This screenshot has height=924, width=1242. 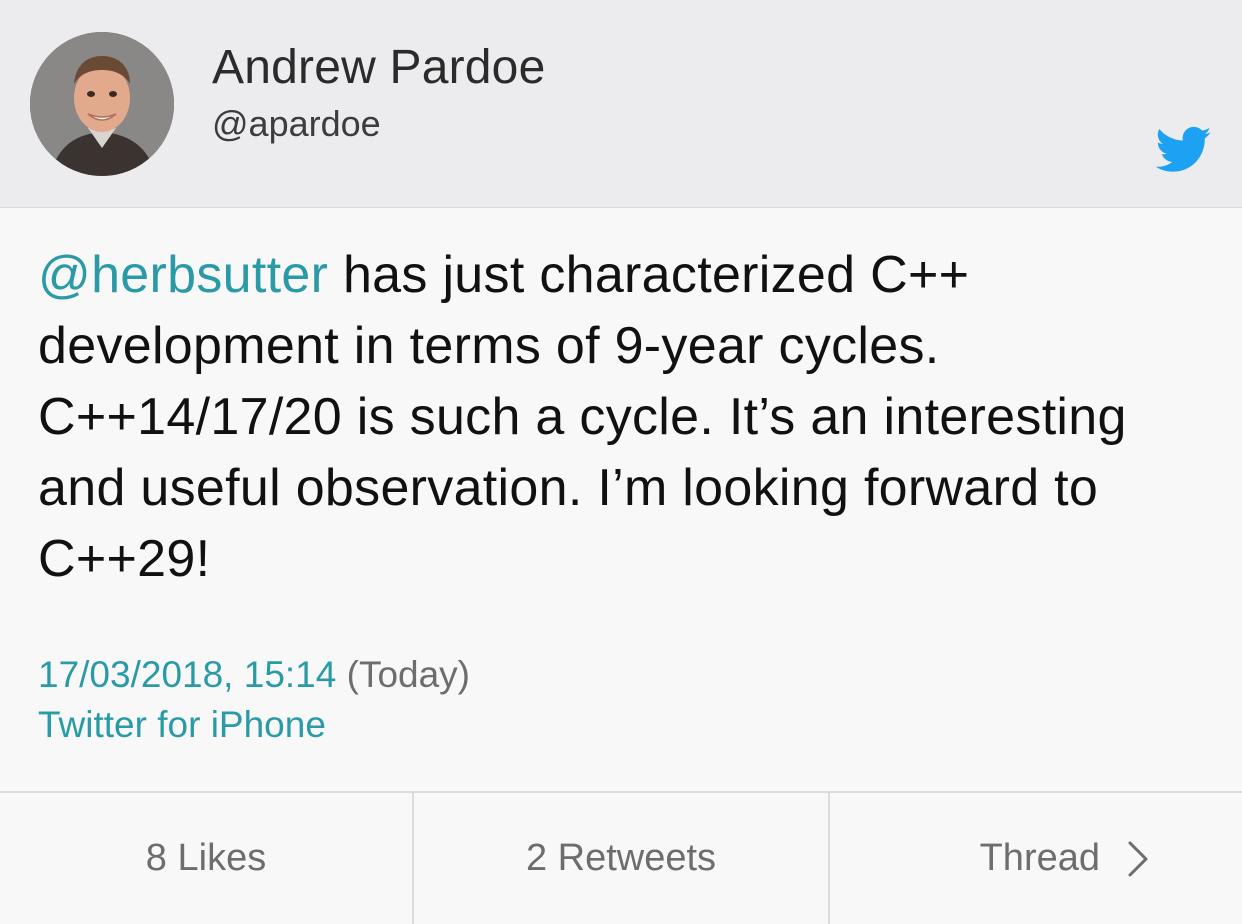 I want to click on twitter-bird-icon, so click(x=1183, y=150).